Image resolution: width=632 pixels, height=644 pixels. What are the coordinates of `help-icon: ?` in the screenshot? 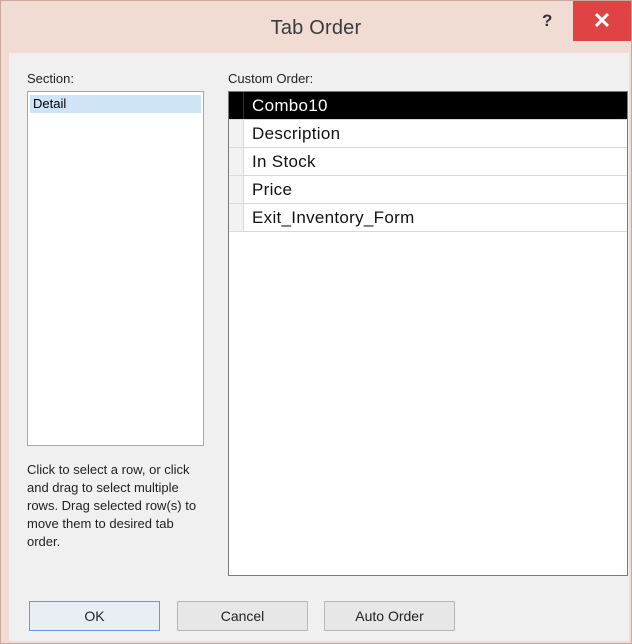 It's located at (547, 21).